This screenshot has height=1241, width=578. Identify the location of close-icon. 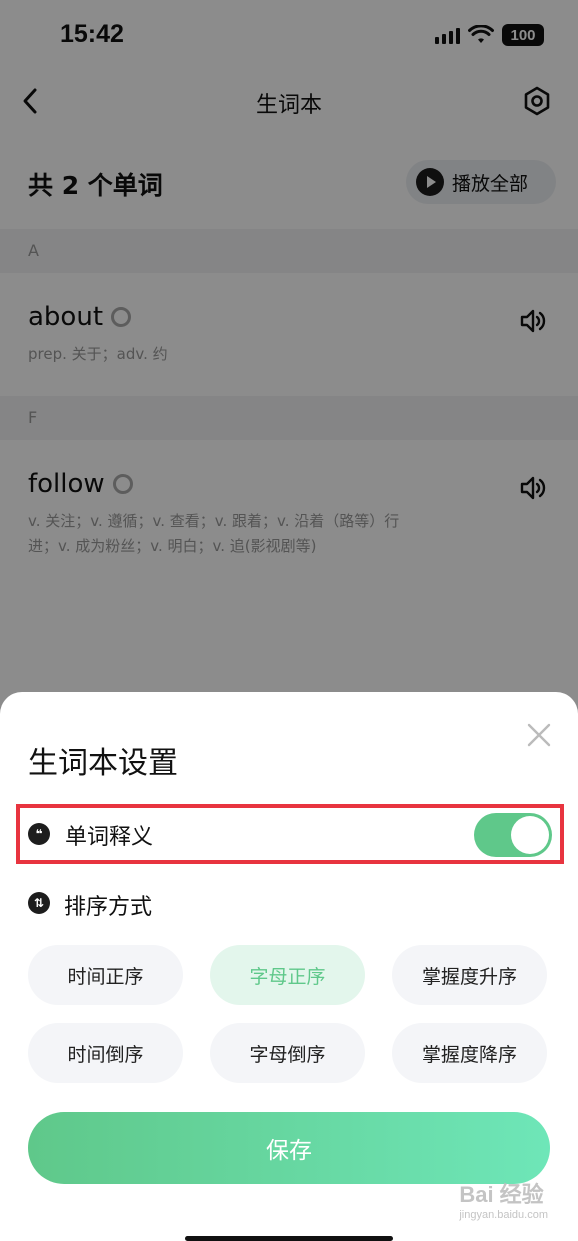
(539, 735).